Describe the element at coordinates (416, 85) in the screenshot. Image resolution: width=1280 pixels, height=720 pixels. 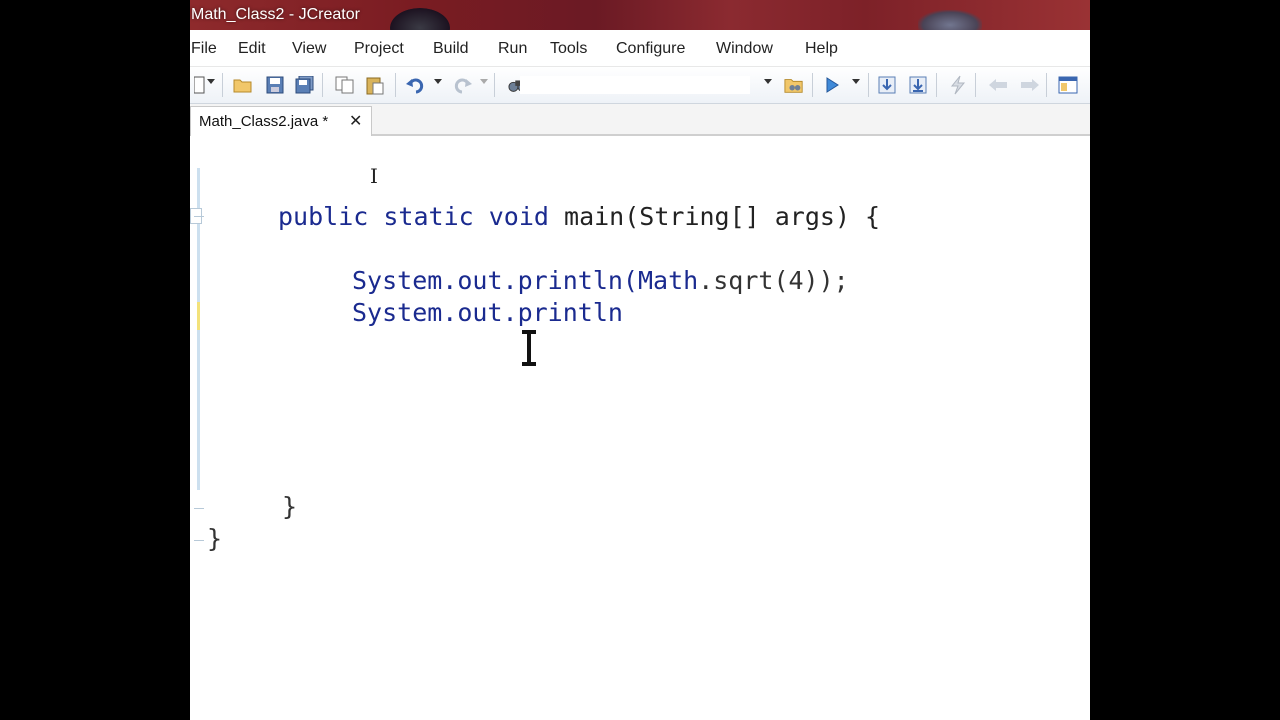
I see `undo-icon` at that location.